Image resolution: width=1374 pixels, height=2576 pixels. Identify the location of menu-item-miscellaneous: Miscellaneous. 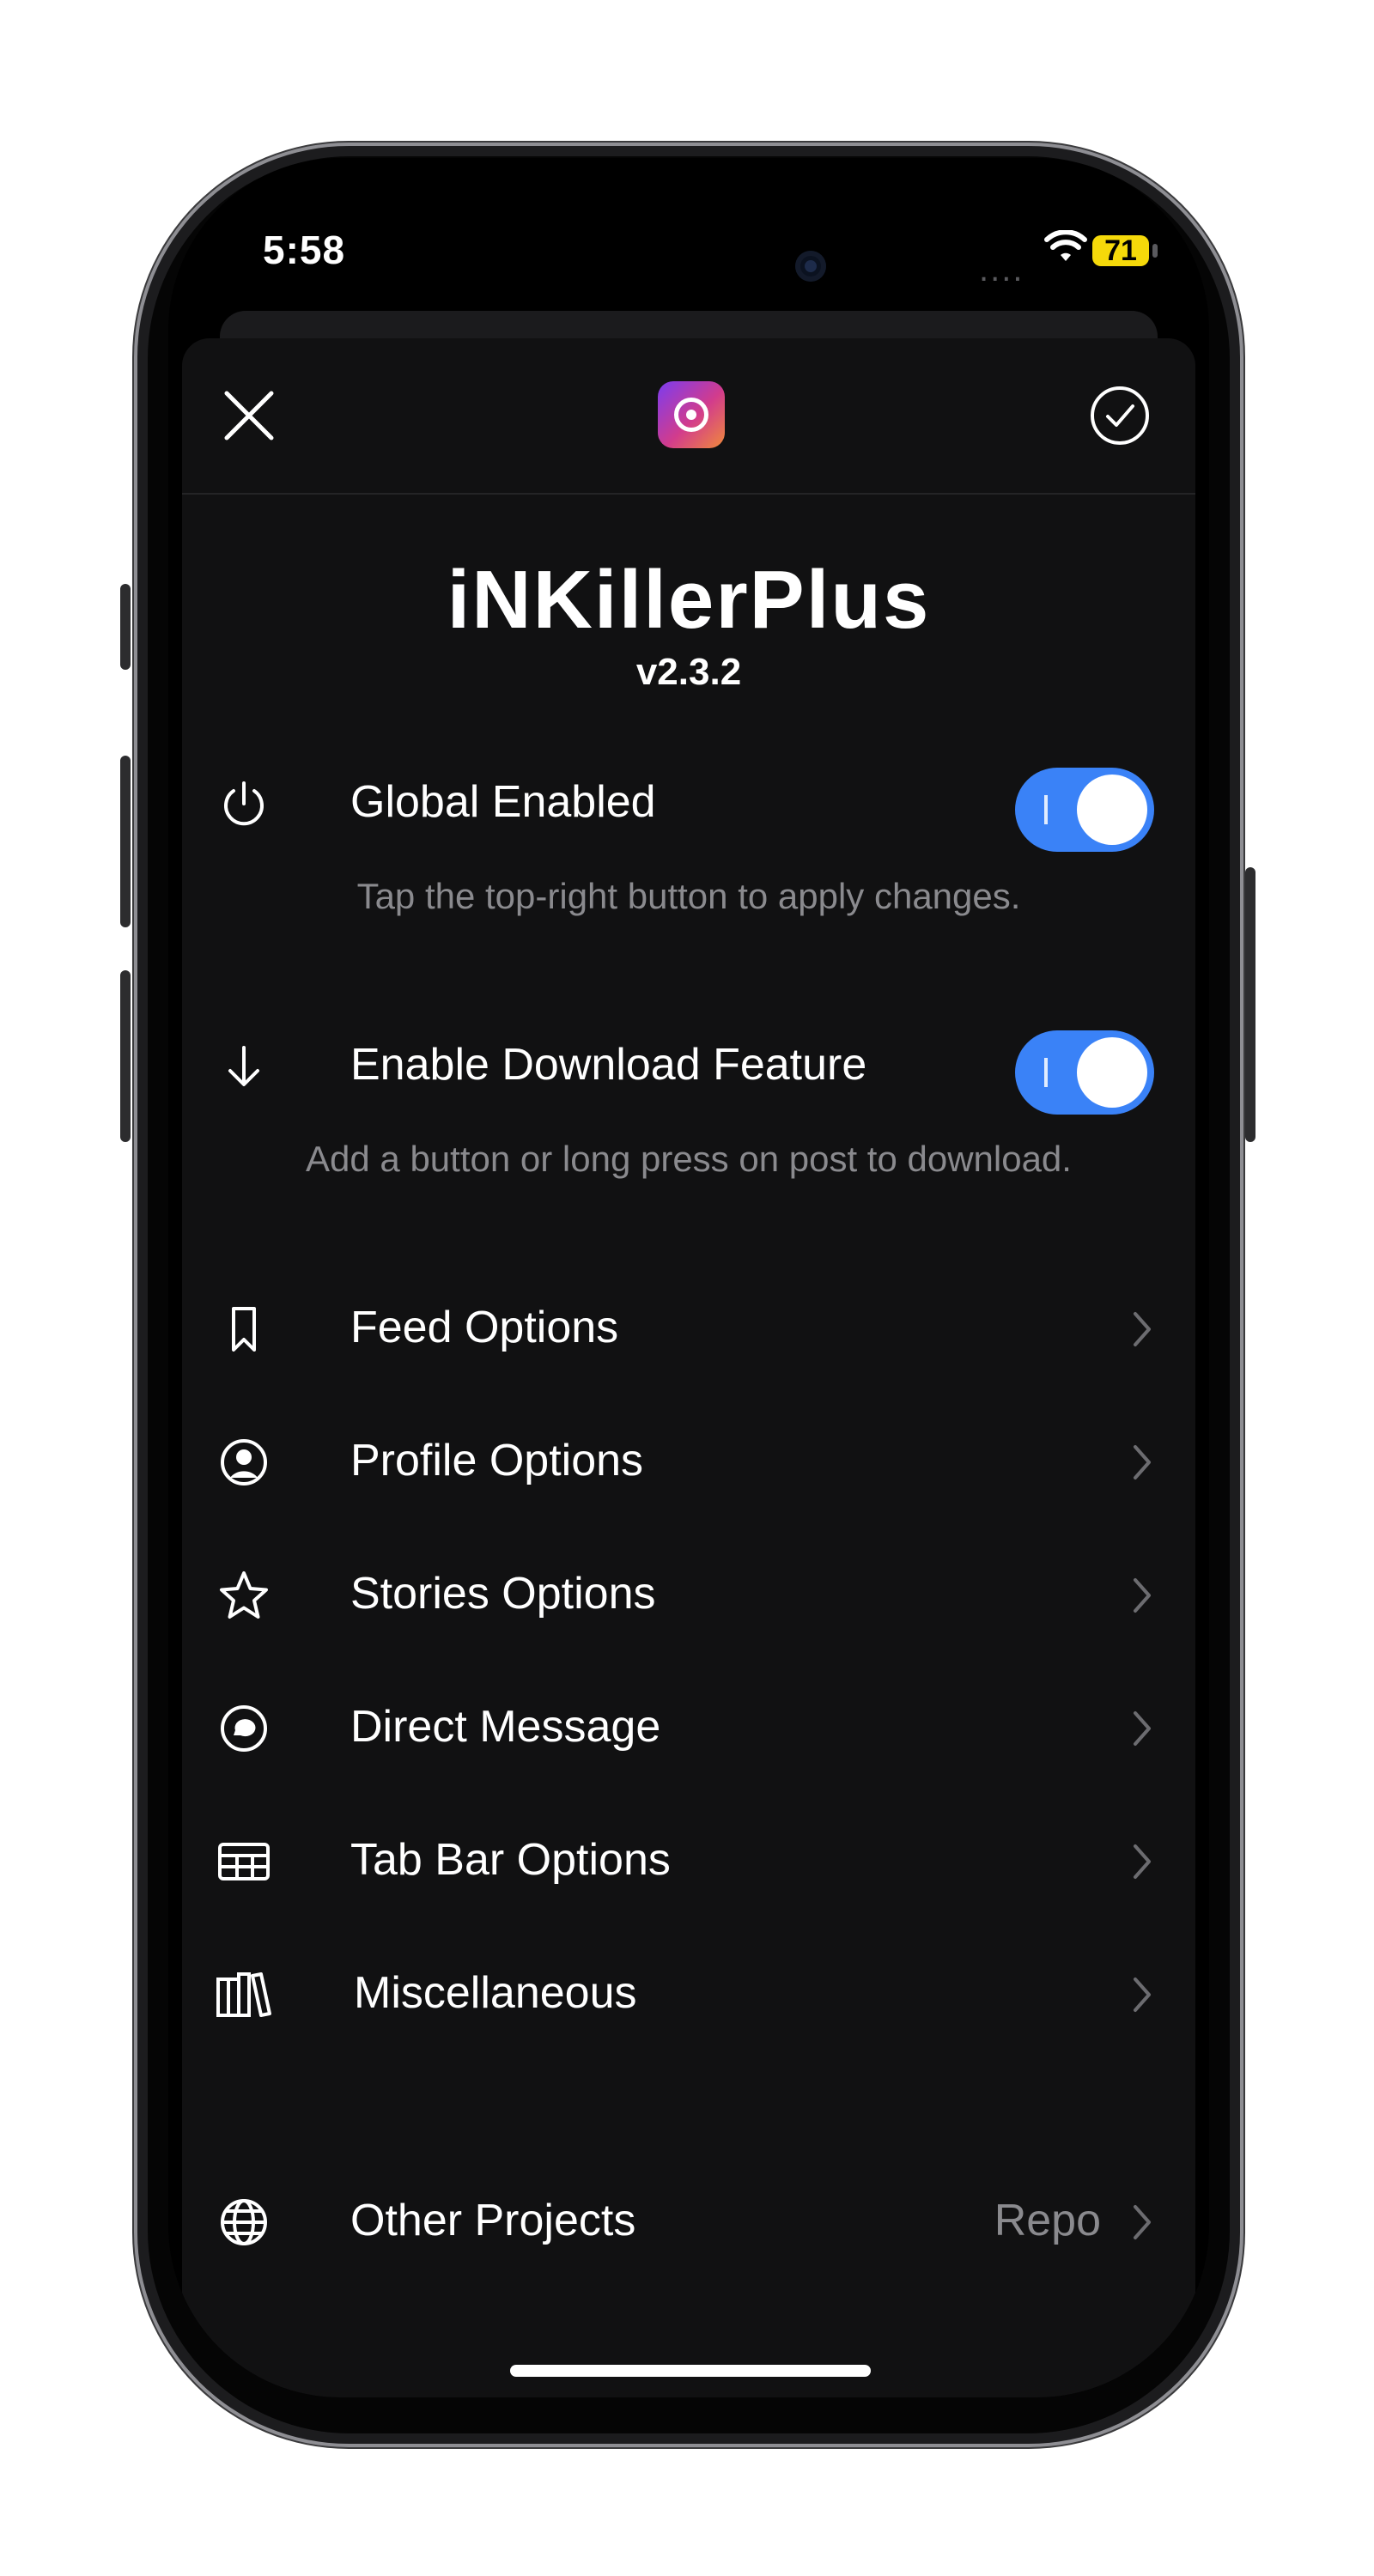
(688, 1992).